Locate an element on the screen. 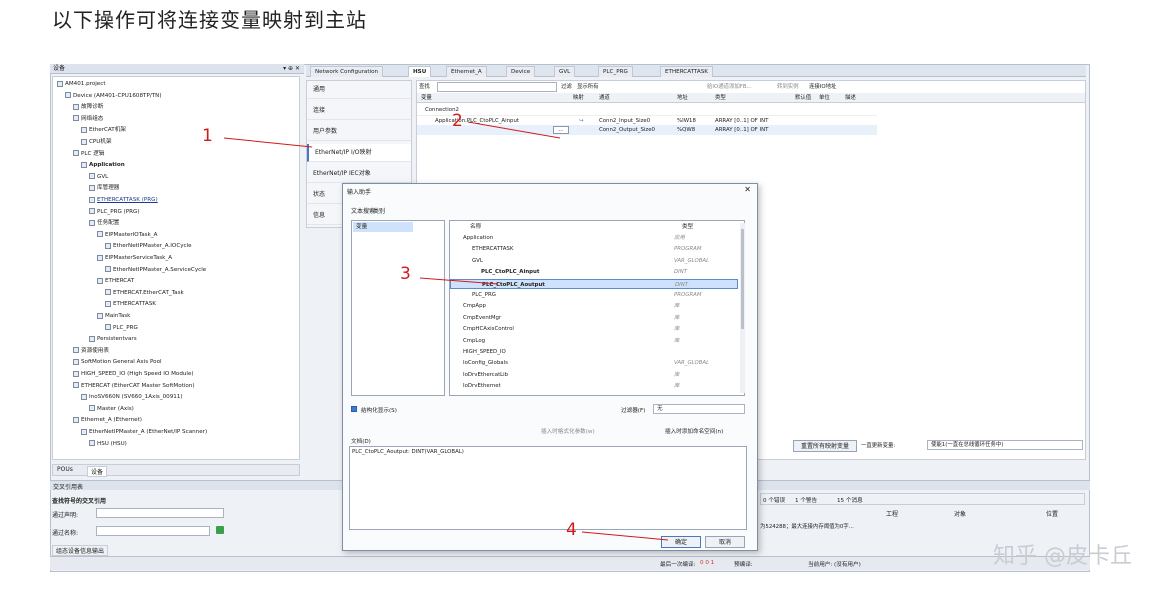 Image resolution: width=1162 pixels, height=605 pixels. tab-ethernet-a: Ethernet_A is located at coordinates (466, 71).